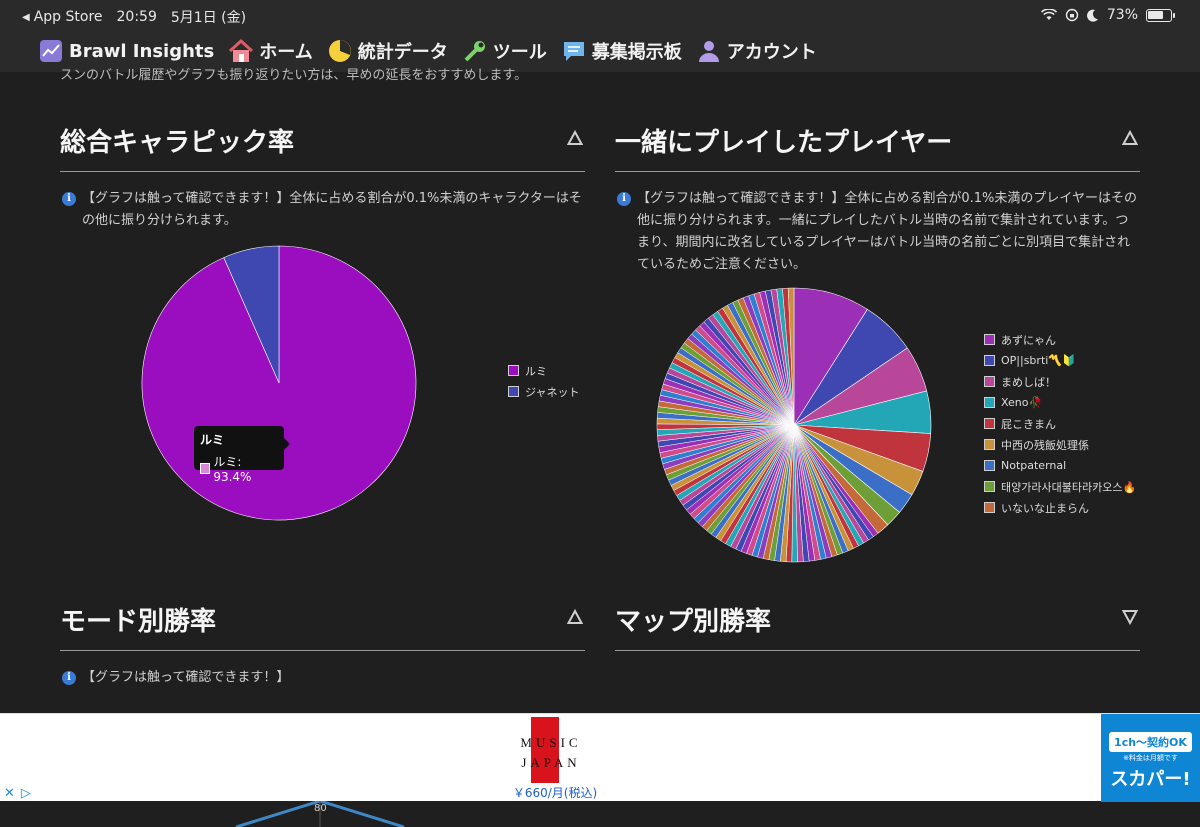 Image resolution: width=1200 pixels, height=827 pixels. I want to click on nav-account: アカウント, so click(756, 51).